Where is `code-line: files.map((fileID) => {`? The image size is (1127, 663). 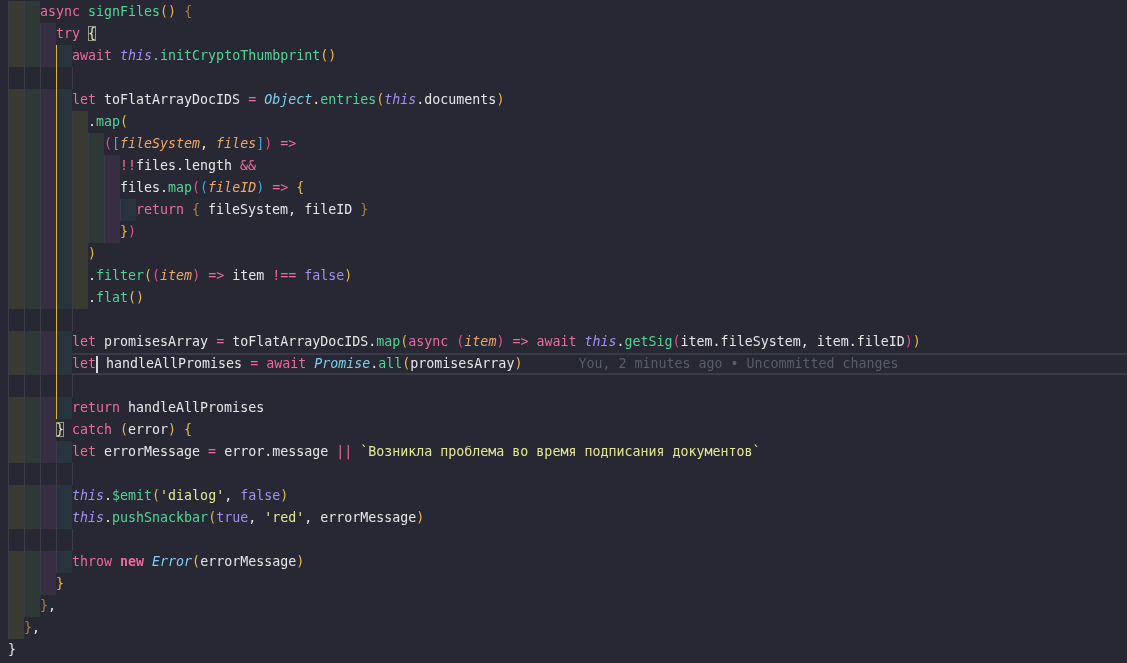 code-line: files.map((fileID) => { is located at coordinates (212, 188).